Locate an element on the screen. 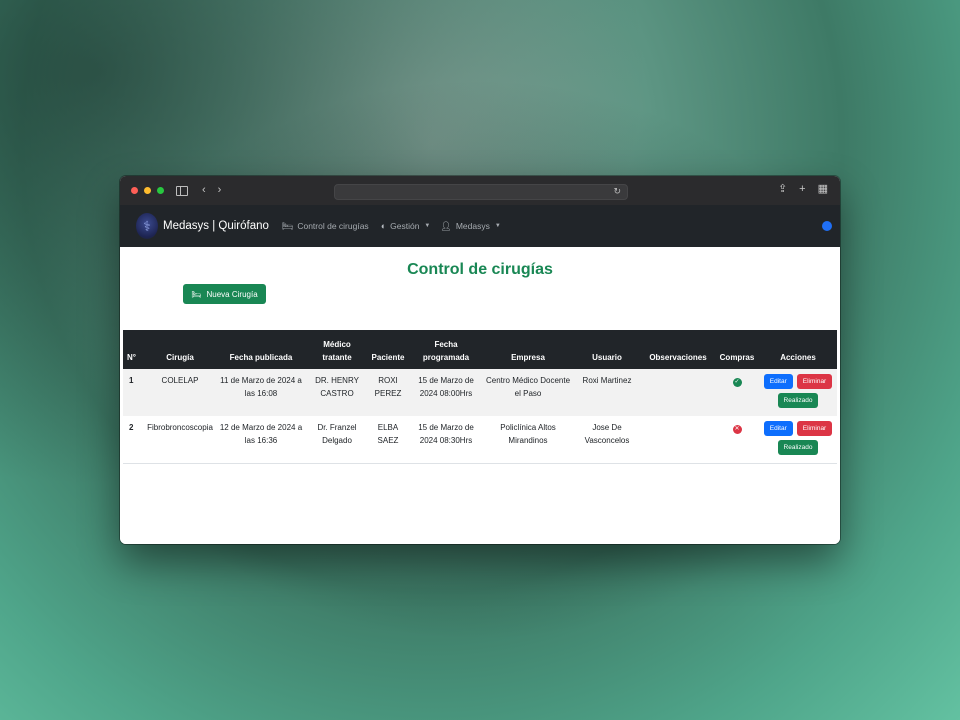  header-fecha-publicada: Fecha publicada is located at coordinates (261, 349).